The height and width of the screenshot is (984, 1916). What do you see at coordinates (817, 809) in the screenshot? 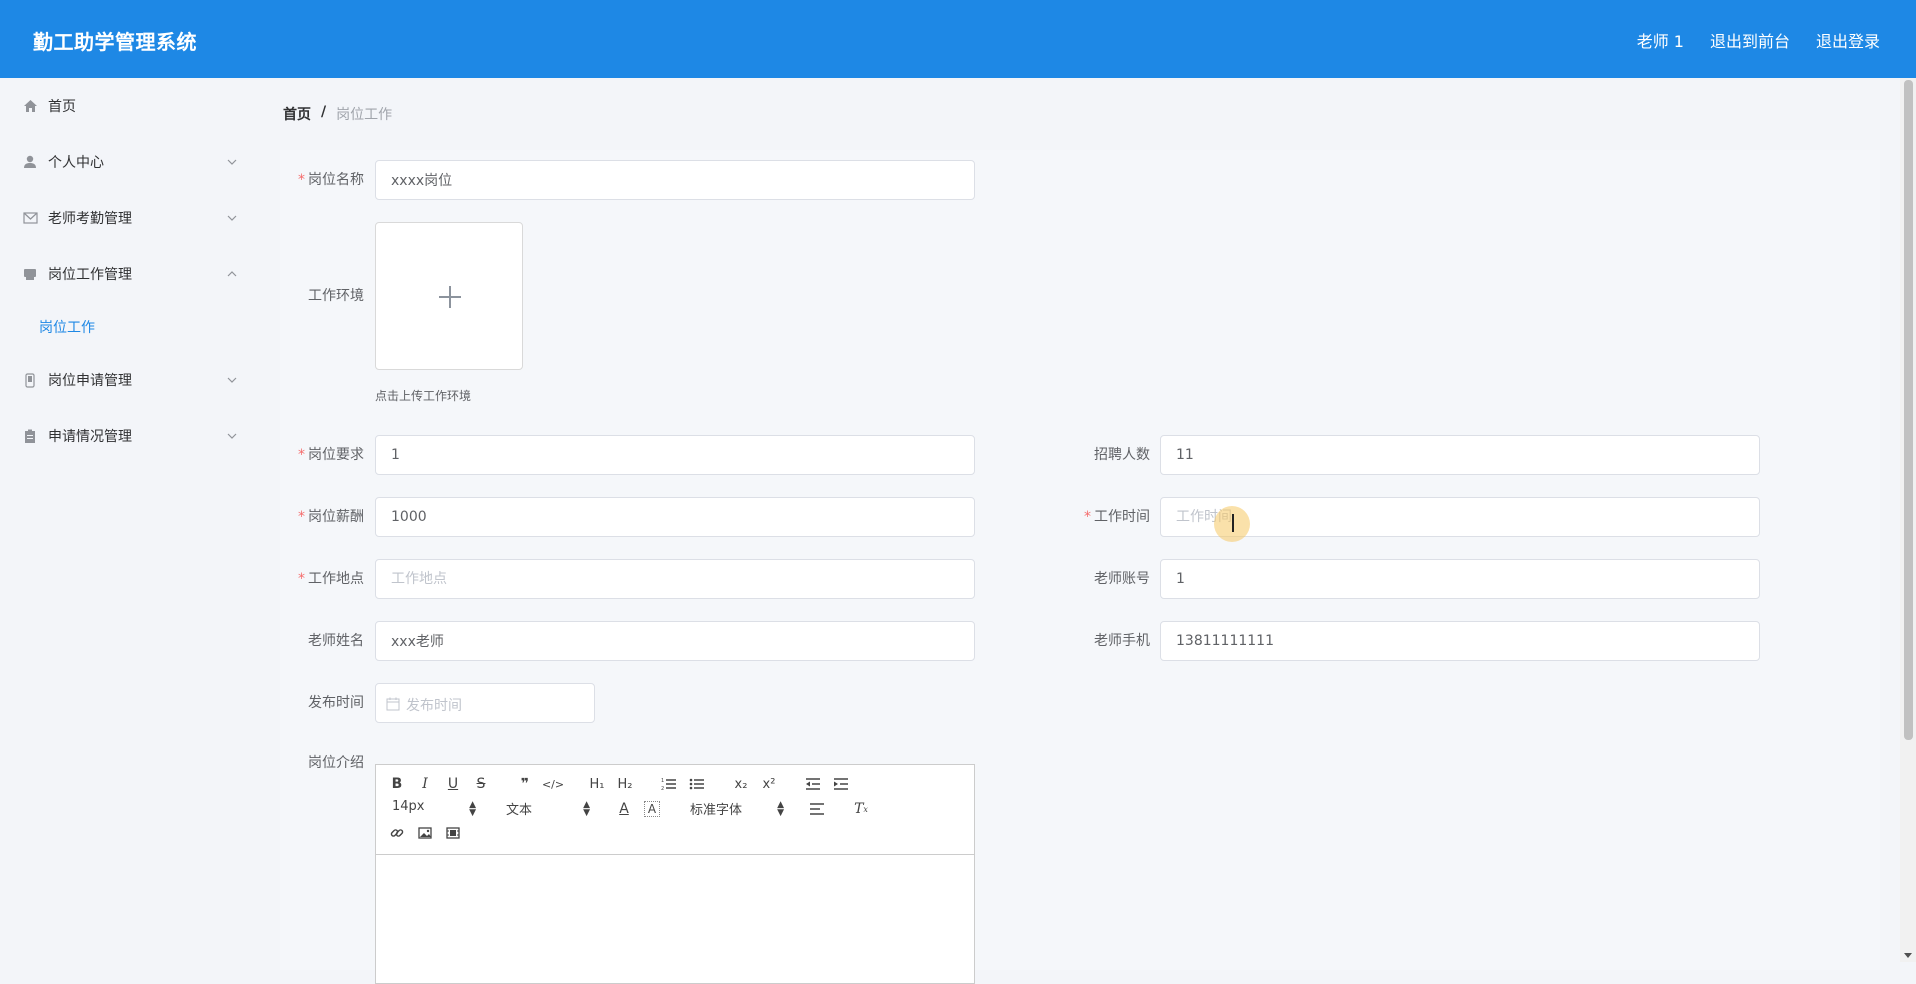
I see `align-icon` at bounding box center [817, 809].